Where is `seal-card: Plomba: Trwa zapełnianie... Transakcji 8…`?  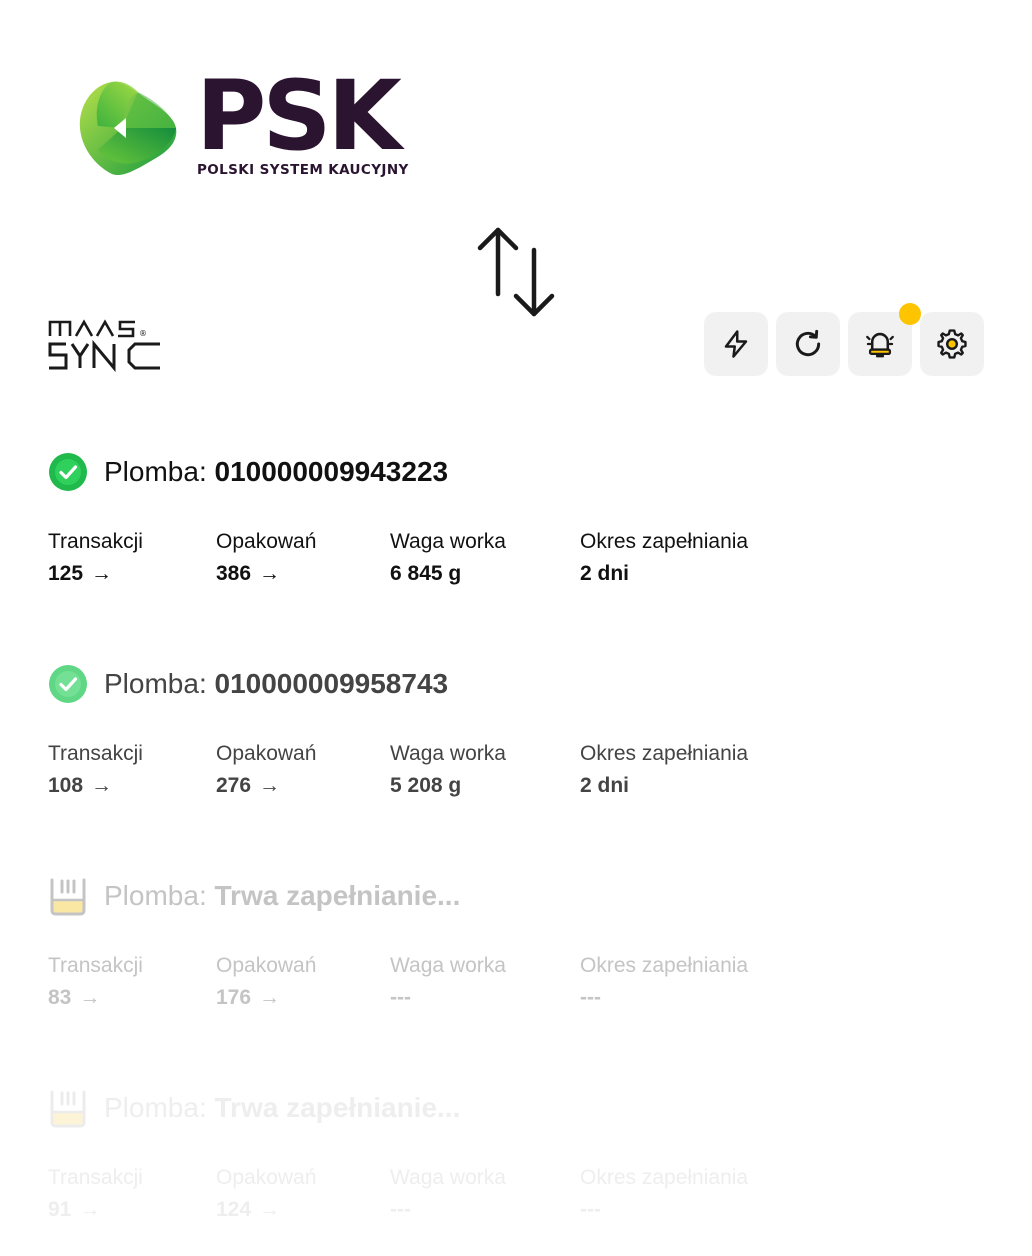 seal-card: Plomba: Trwa zapełnianie... Transakcji 8… is located at coordinates (518, 947).